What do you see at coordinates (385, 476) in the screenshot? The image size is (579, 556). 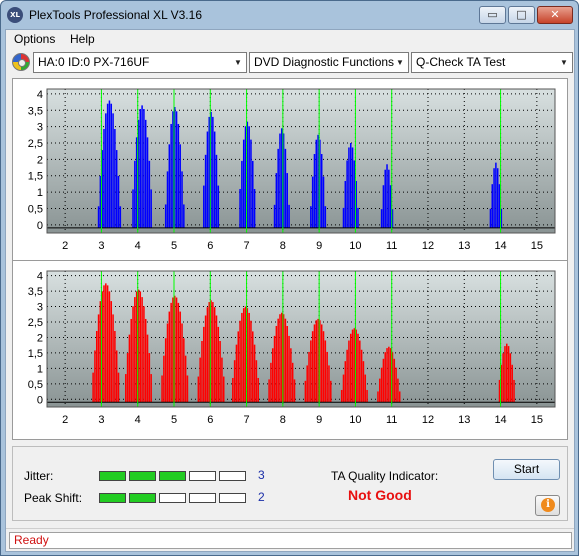 I see `ta-quality-label: TA Quality Indicator:` at bounding box center [385, 476].